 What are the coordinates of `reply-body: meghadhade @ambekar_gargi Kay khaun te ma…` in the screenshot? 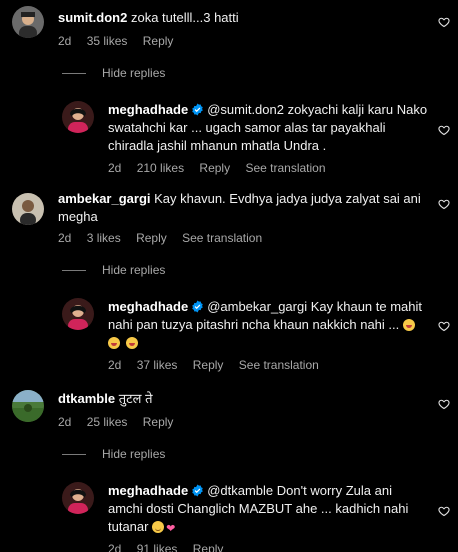 It's located at (270, 325).